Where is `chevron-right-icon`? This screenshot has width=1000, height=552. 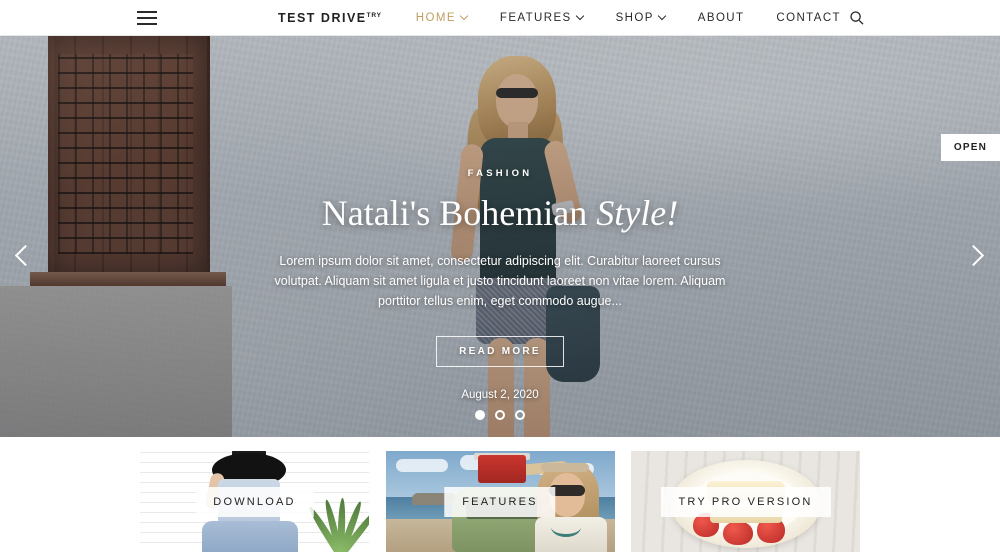
chevron-right-icon is located at coordinates (973, 255).